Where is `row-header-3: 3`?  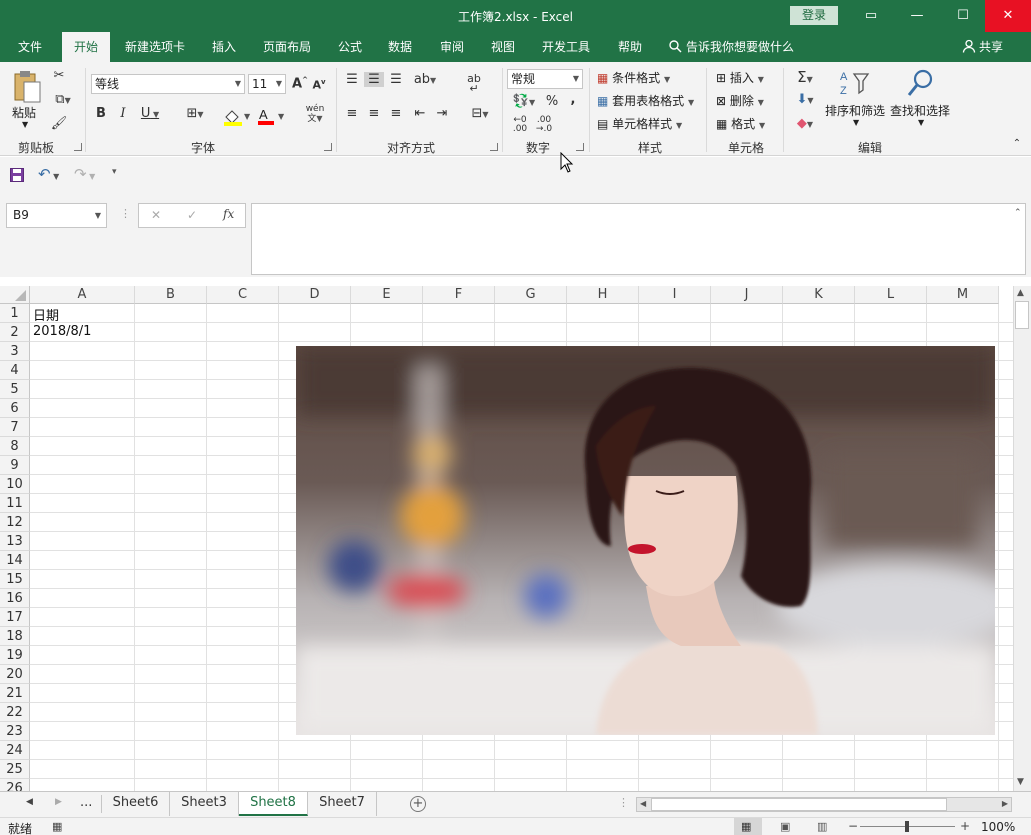
row-header-3: 3 is located at coordinates (15, 351).